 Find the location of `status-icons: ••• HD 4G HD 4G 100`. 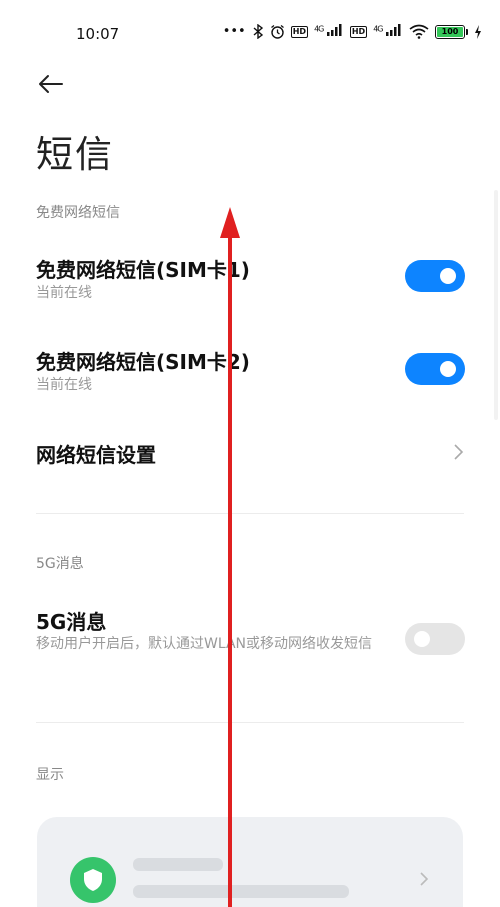

status-icons: ••• HD 4G HD 4G 100 is located at coordinates (352, 31).